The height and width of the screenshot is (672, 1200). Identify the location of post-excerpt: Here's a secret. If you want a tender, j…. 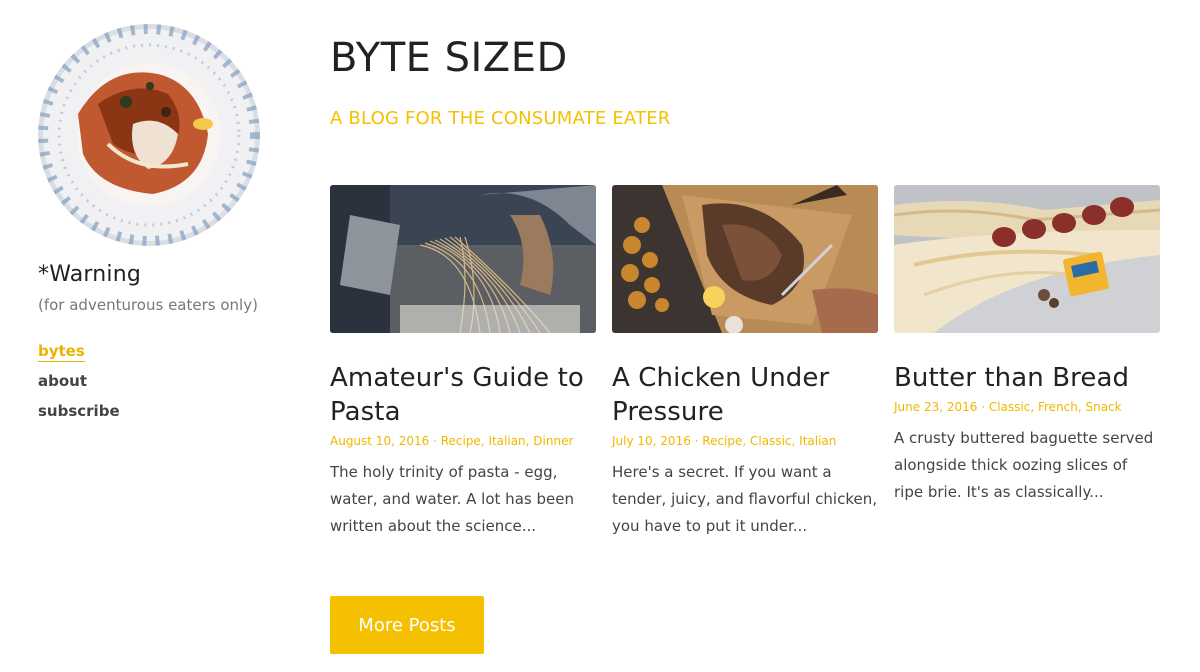
(744, 499).